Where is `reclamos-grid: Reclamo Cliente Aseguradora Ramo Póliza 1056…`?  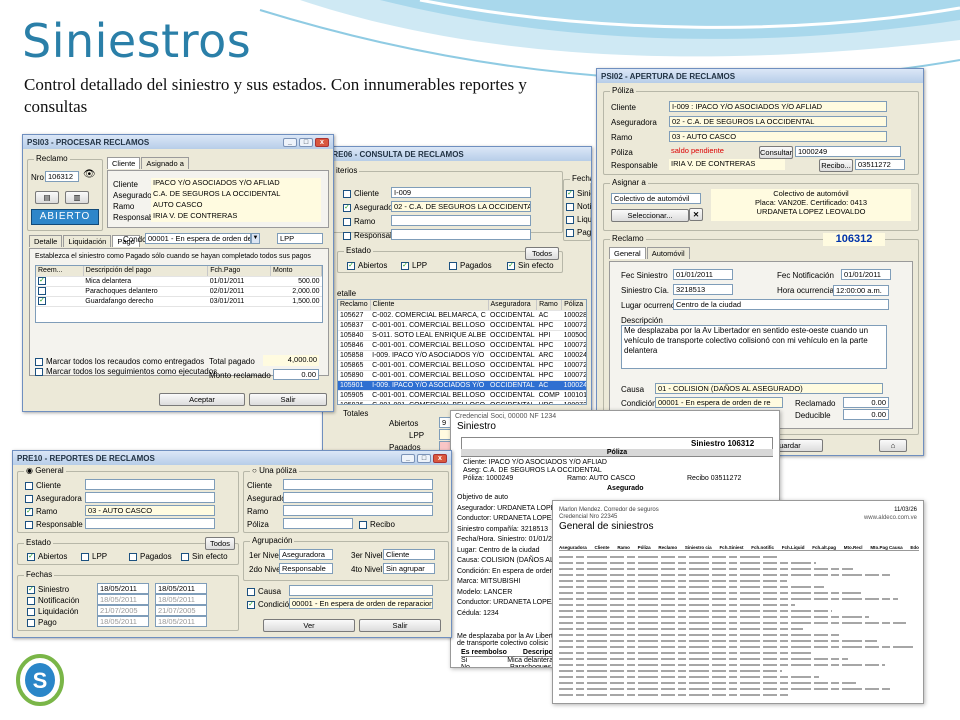 reclamos-grid: Reclamo Cliente Aseguradora Ramo Póliza 1056… is located at coordinates (462, 352).